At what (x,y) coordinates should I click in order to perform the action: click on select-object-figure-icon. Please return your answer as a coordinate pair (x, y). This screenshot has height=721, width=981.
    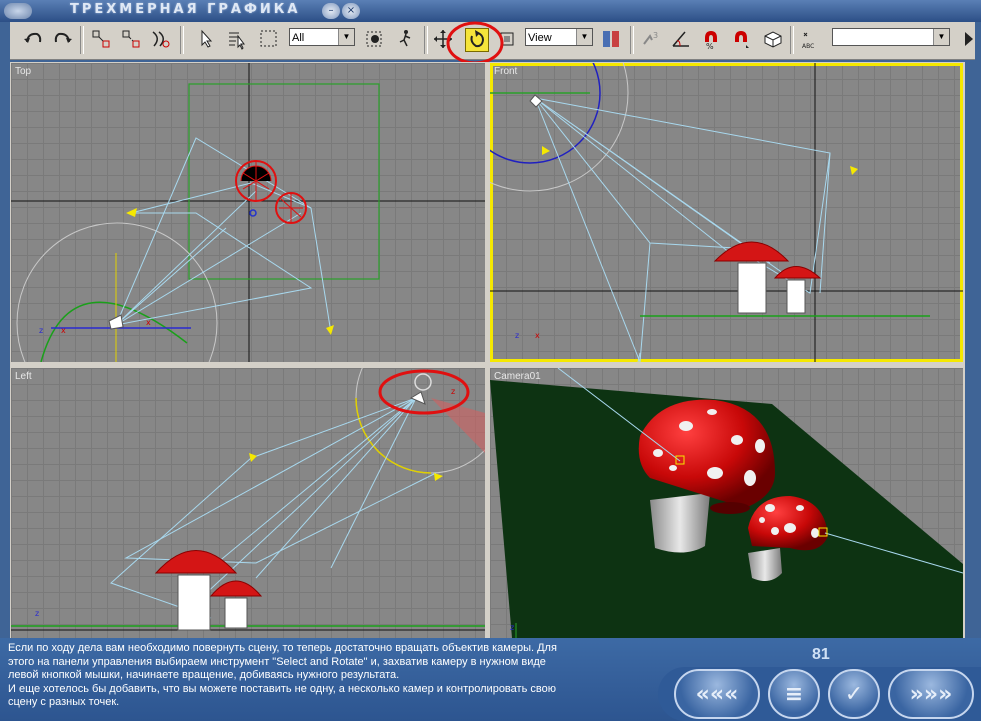
    Looking at the image, I should click on (405, 39).